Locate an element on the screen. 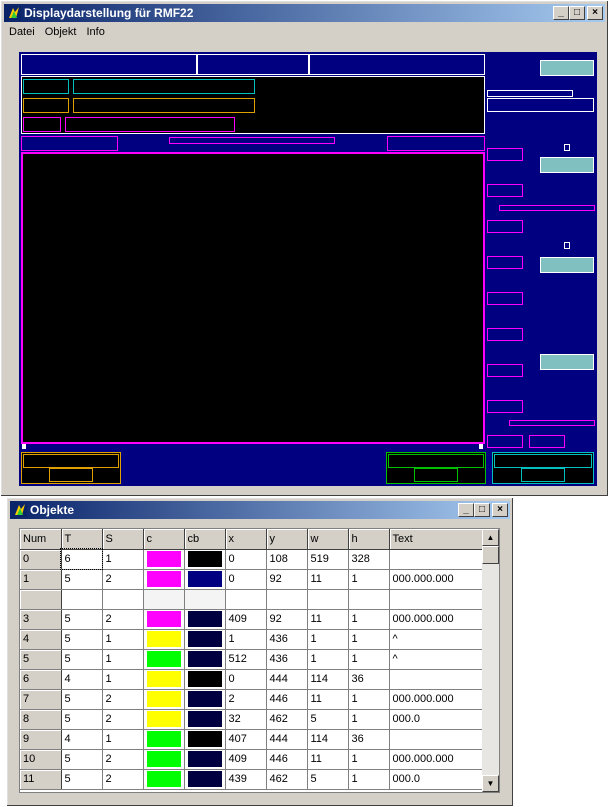 The width and height of the screenshot is (609, 807). y-cell: 92 is located at coordinates (287, 619).